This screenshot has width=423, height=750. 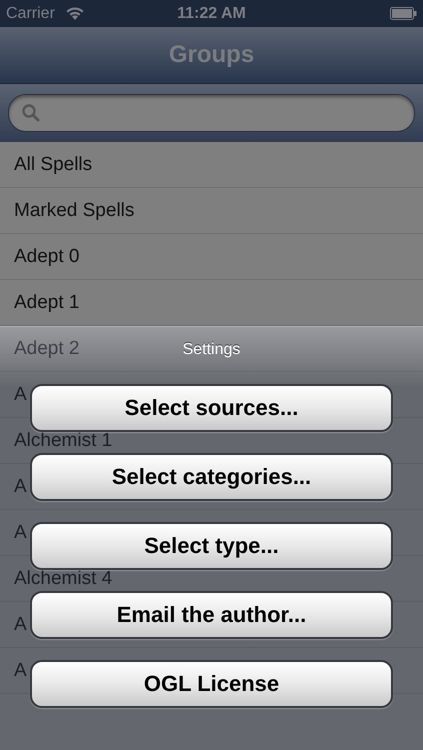 I want to click on carrier-label: Carrier, so click(x=30, y=13).